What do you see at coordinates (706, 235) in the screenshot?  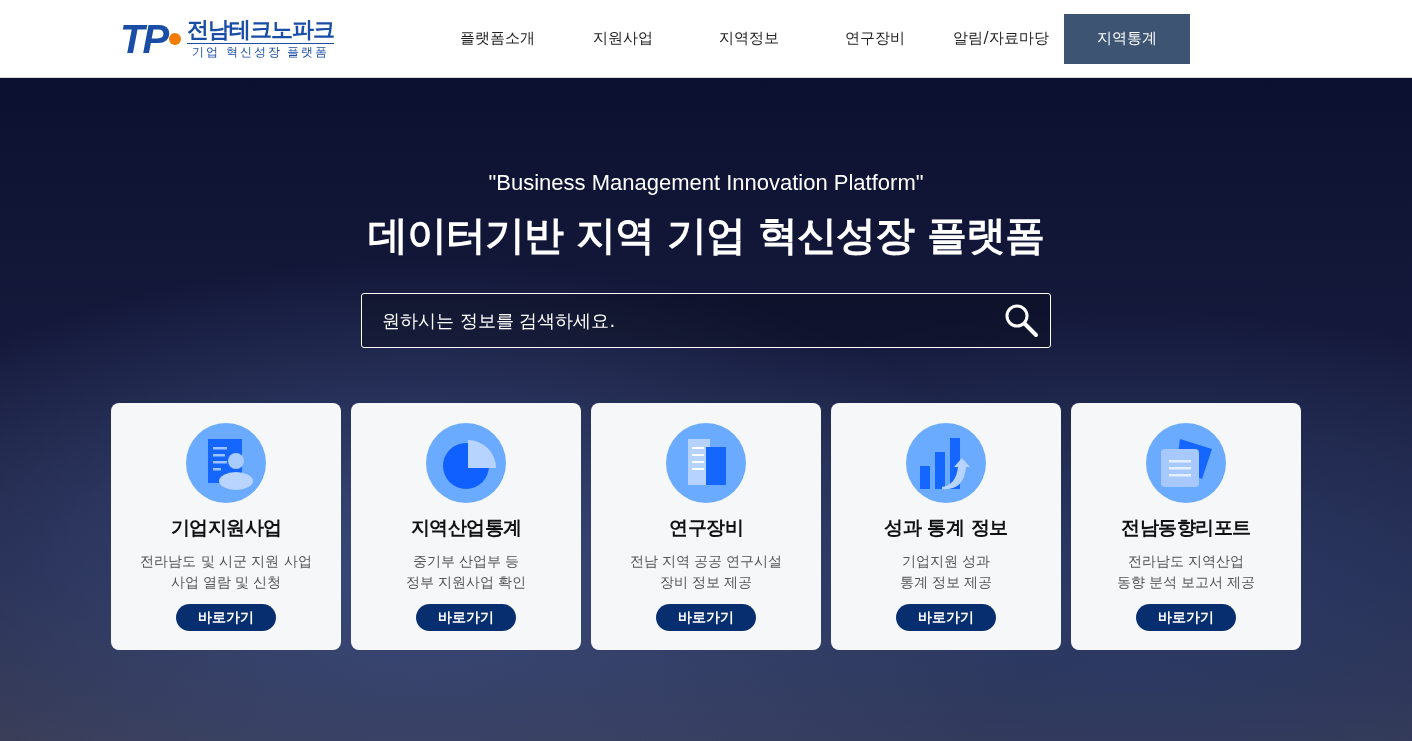 I see `hero-title: 데이터기반 지역 기업 혁신성장 플랫폼` at bounding box center [706, 235].